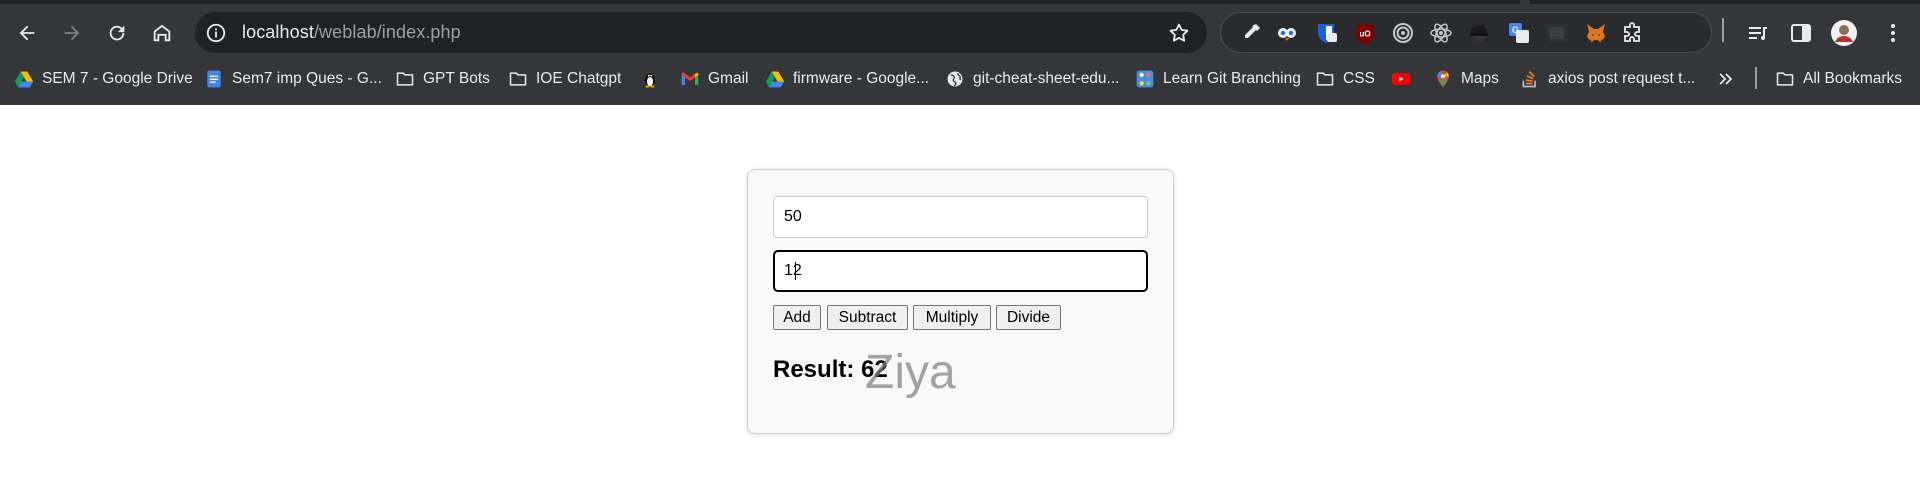 The height and width of the screenshot is (497, 1920). What do you see at coordinates (690, 79) in the screenshot?
I see `gmail-icon` at bounding box center [690, 79].